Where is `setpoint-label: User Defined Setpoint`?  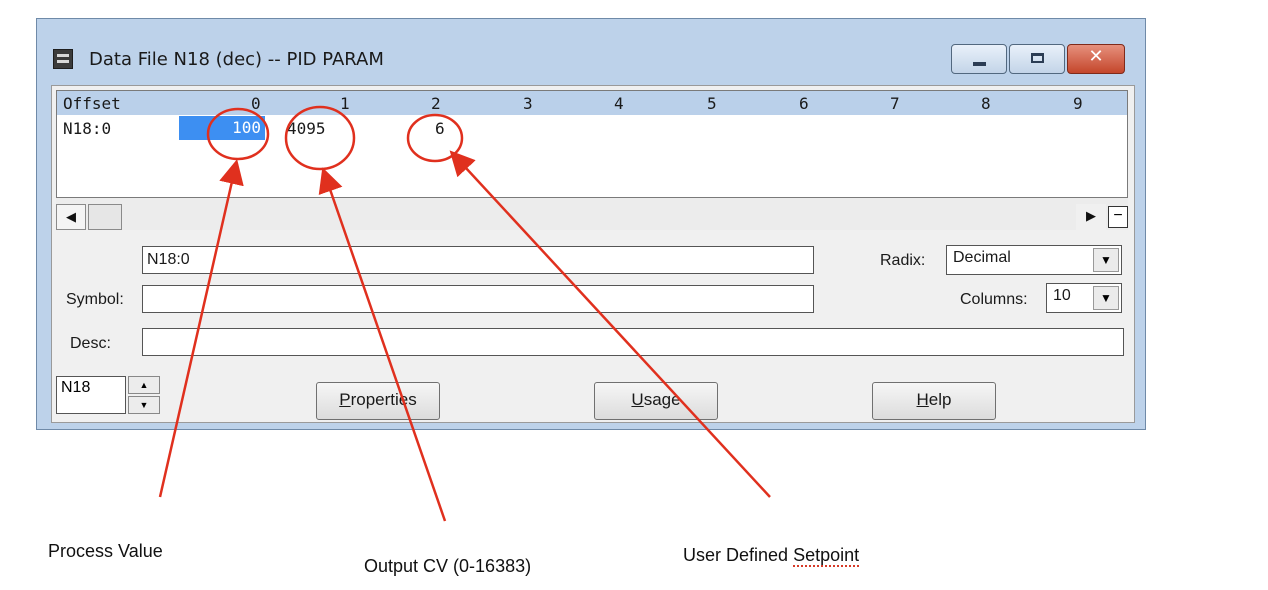 setpoint-label: User Defined Setpoint is located at coordinates (771, 556).